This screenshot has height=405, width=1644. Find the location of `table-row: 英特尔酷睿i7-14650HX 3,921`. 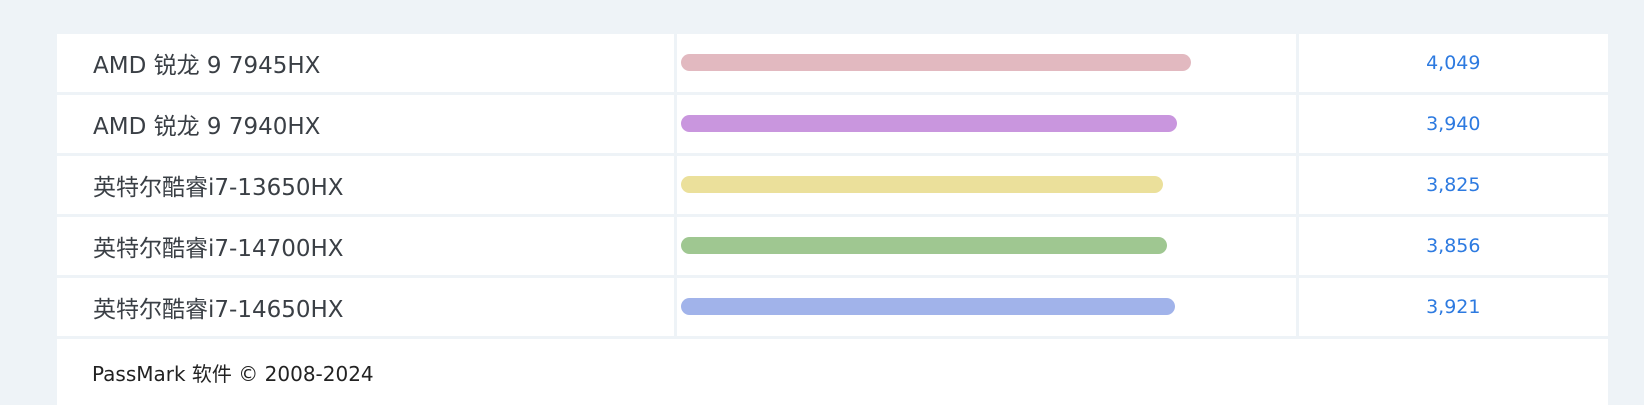

table-row: 英特尔酷睿i7-14650HX 3,921 is located at coordinates (832, 307).